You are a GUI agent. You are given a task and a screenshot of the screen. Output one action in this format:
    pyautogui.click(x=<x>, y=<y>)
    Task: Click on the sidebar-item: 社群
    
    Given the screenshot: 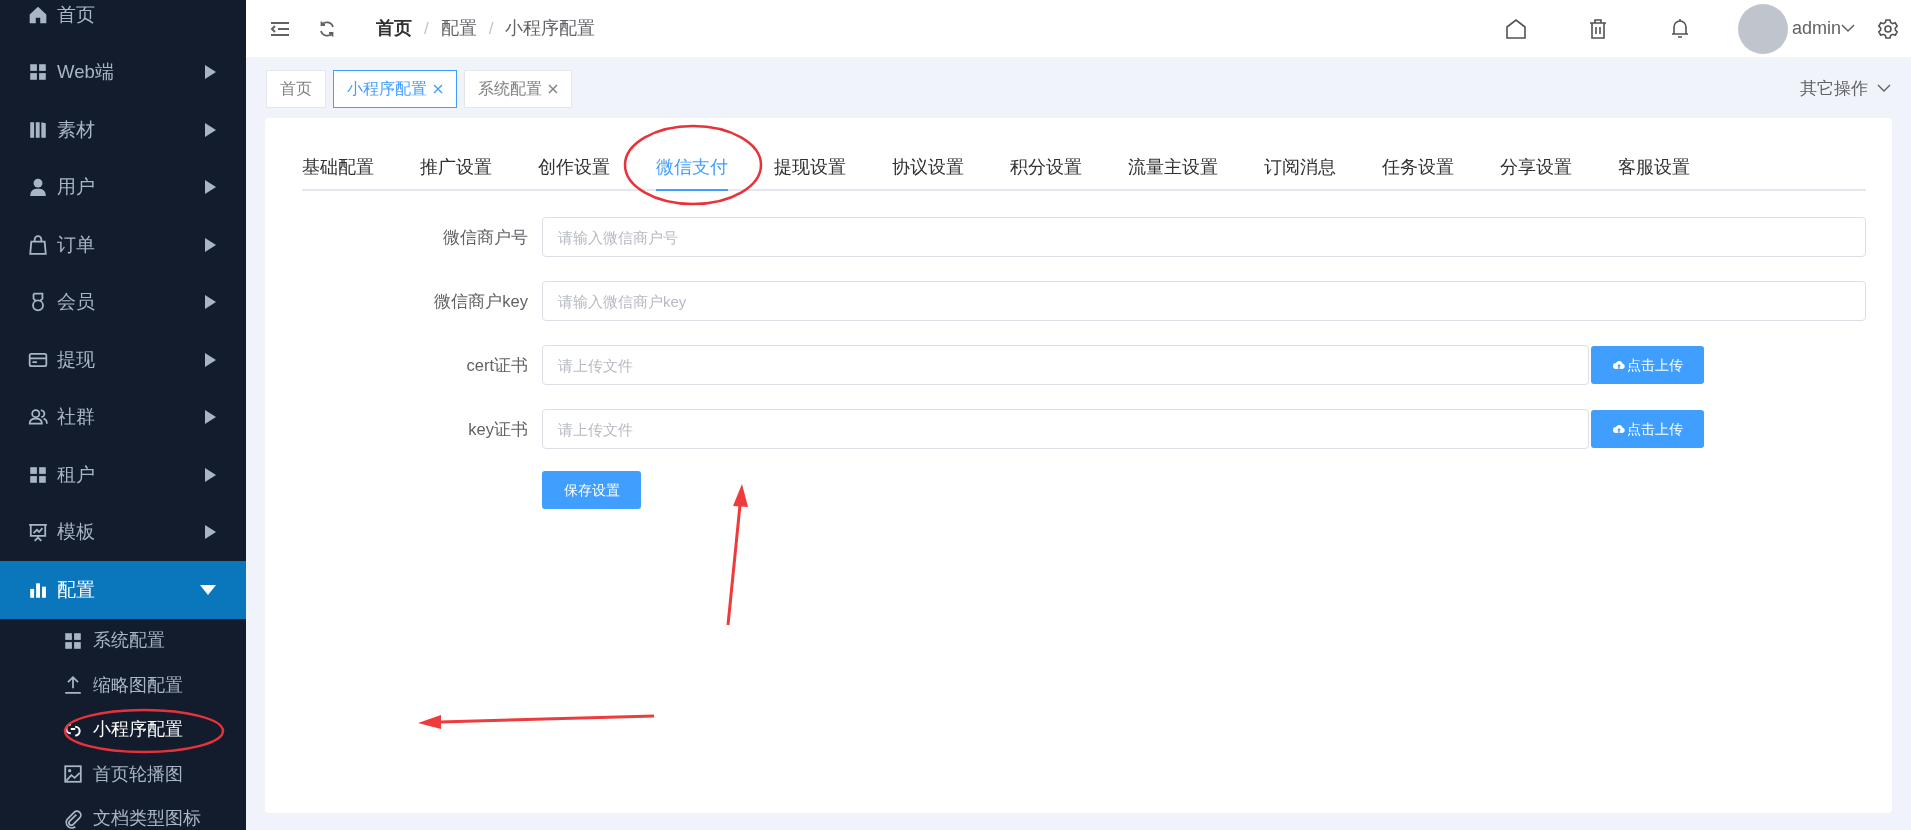 What is the action you would take?
    pyautogui.click(x=123, y=417)
    